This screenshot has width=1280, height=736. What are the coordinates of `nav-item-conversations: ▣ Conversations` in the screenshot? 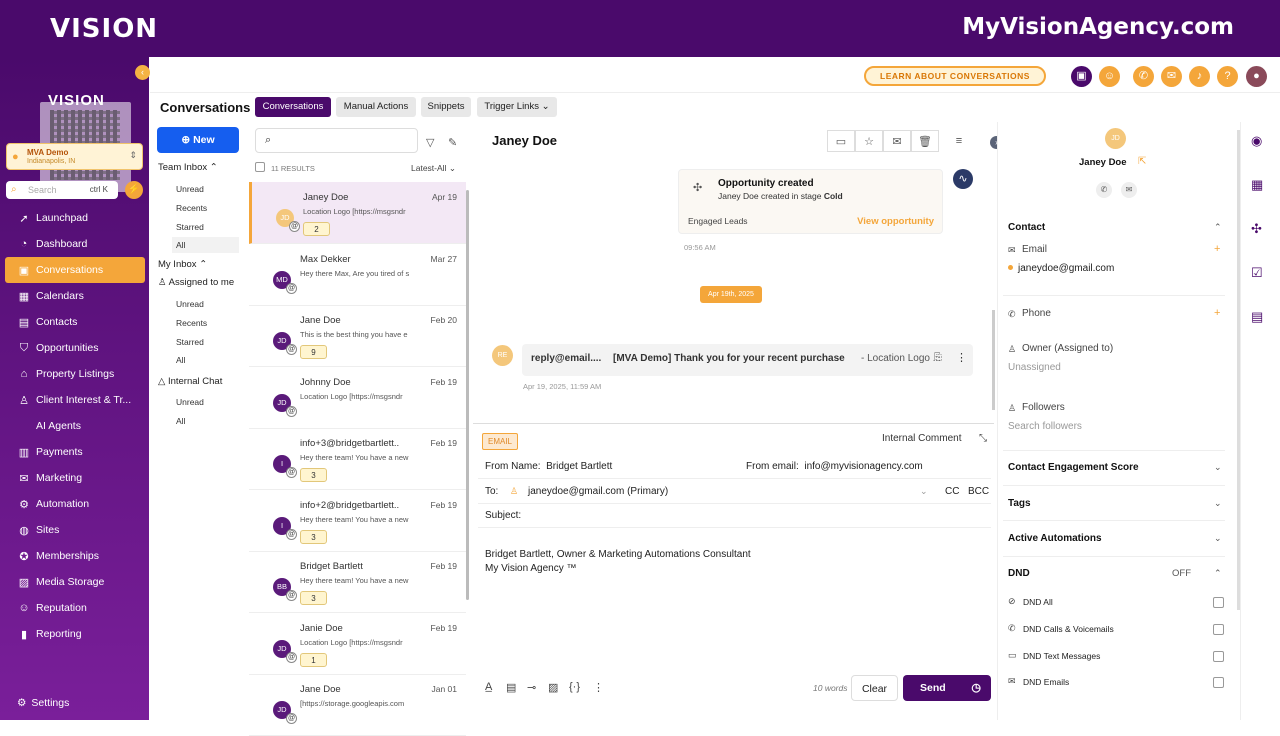 It's located at (75, 270).